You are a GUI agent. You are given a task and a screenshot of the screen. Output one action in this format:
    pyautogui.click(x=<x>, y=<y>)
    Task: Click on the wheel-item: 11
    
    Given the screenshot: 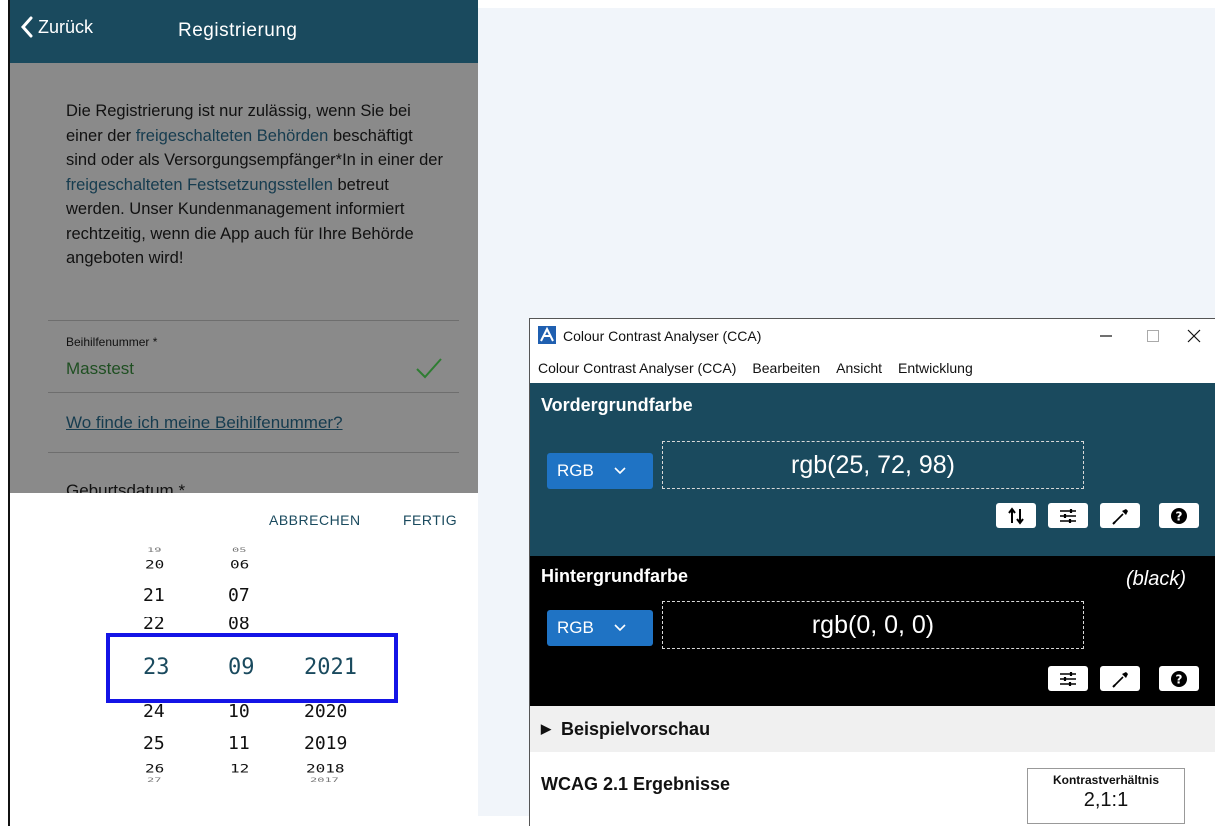 What is the action you would take?
    pyautogui.click(x=239, y=743)
    